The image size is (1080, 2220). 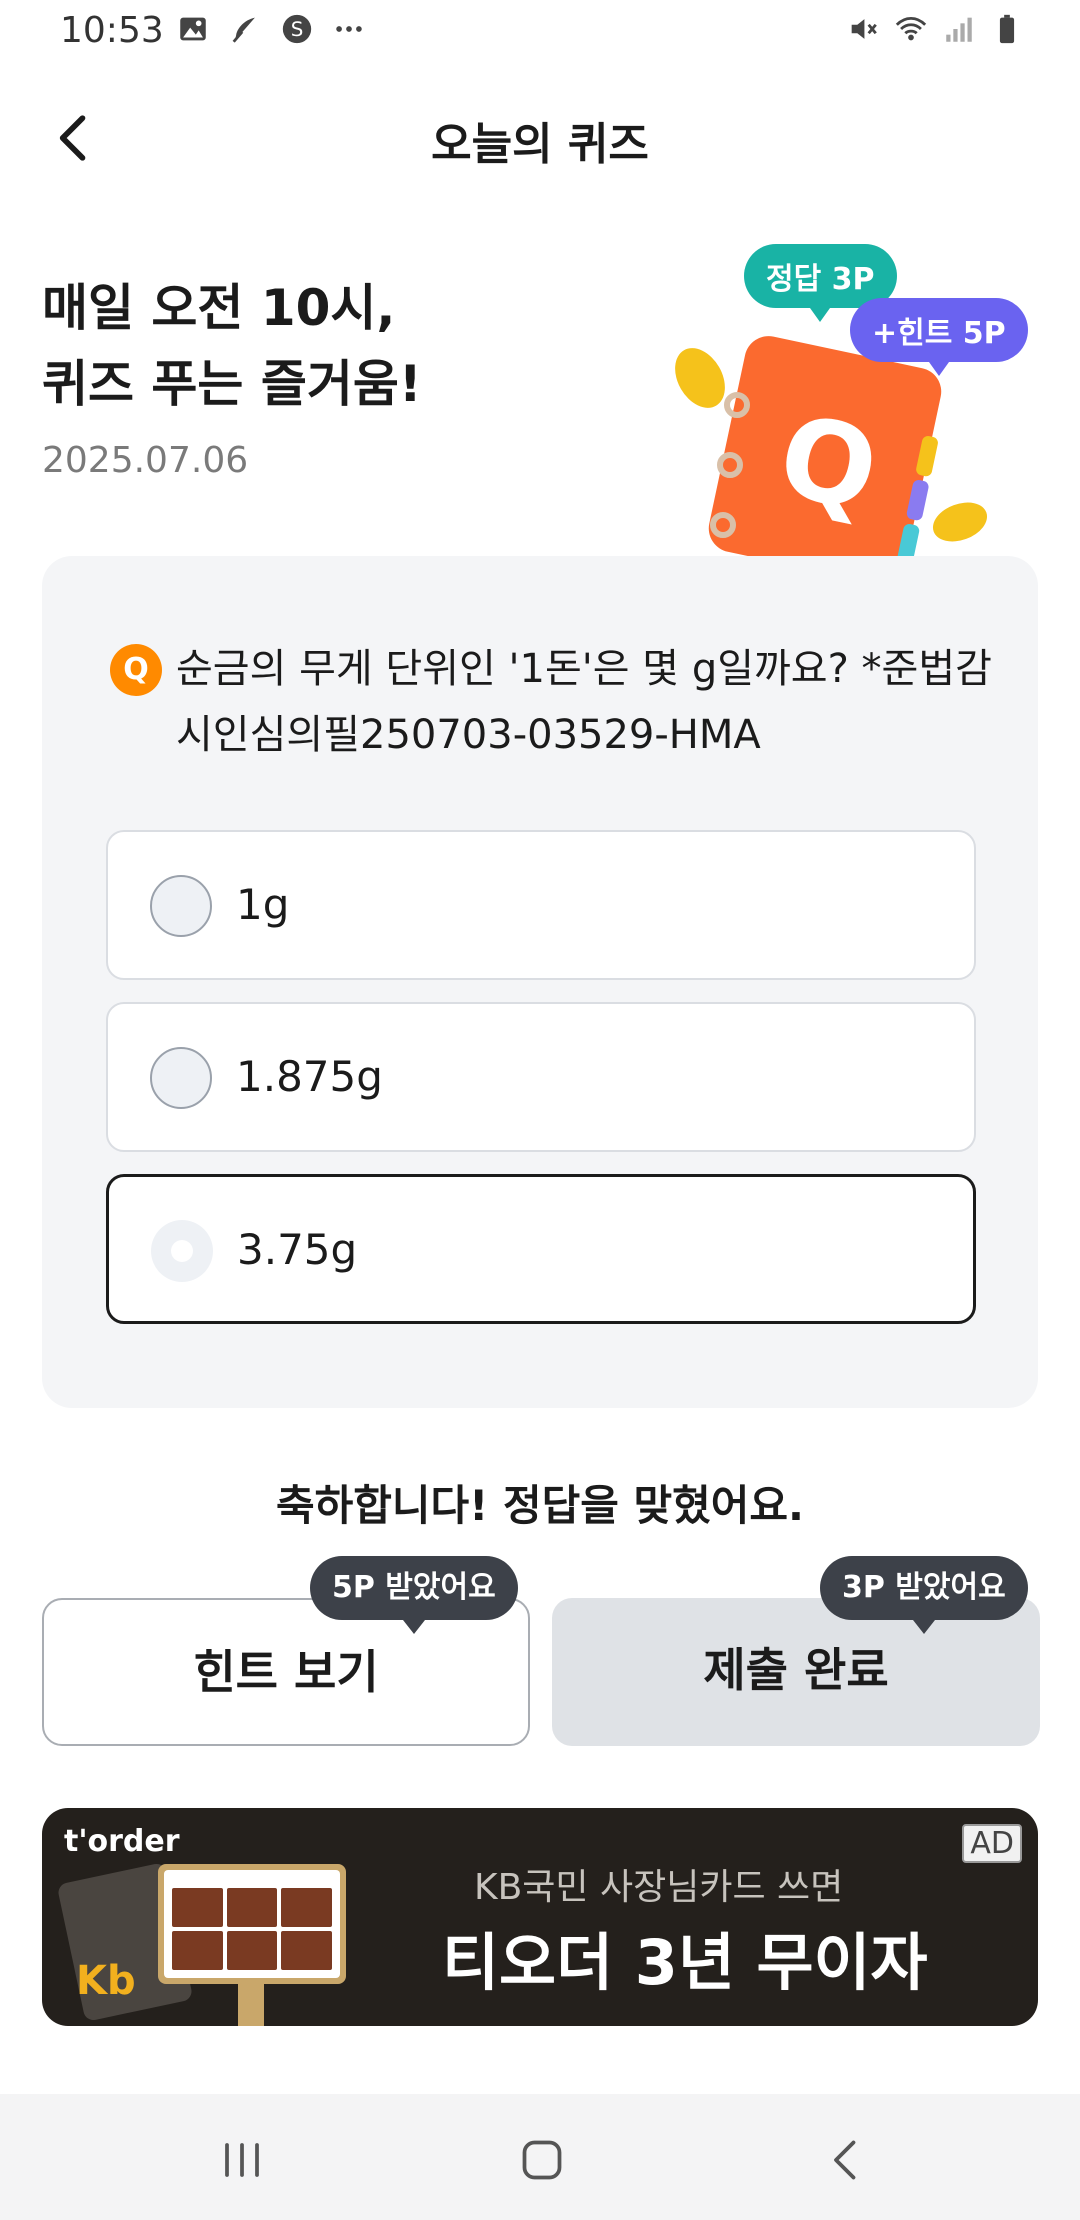 I want to click on svg-text: S, so click(x=297, y=29).